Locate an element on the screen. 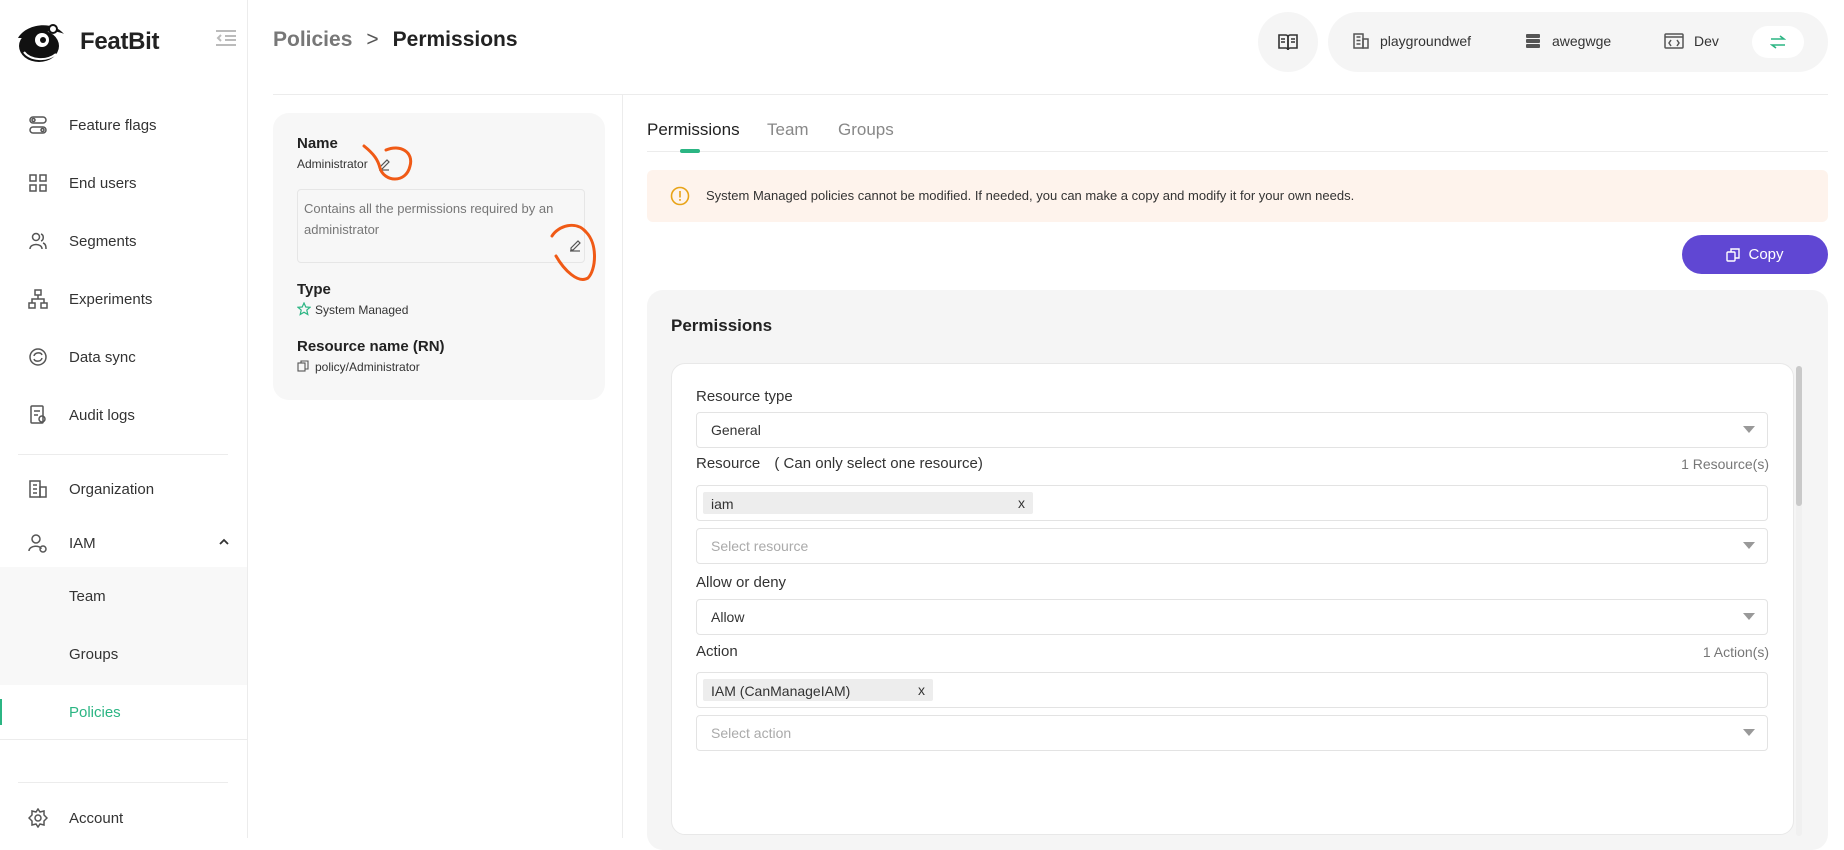 The image size is (1844, 850). sidebar-item-feature-flags: Feature flags is located at coordinates (123, 125).